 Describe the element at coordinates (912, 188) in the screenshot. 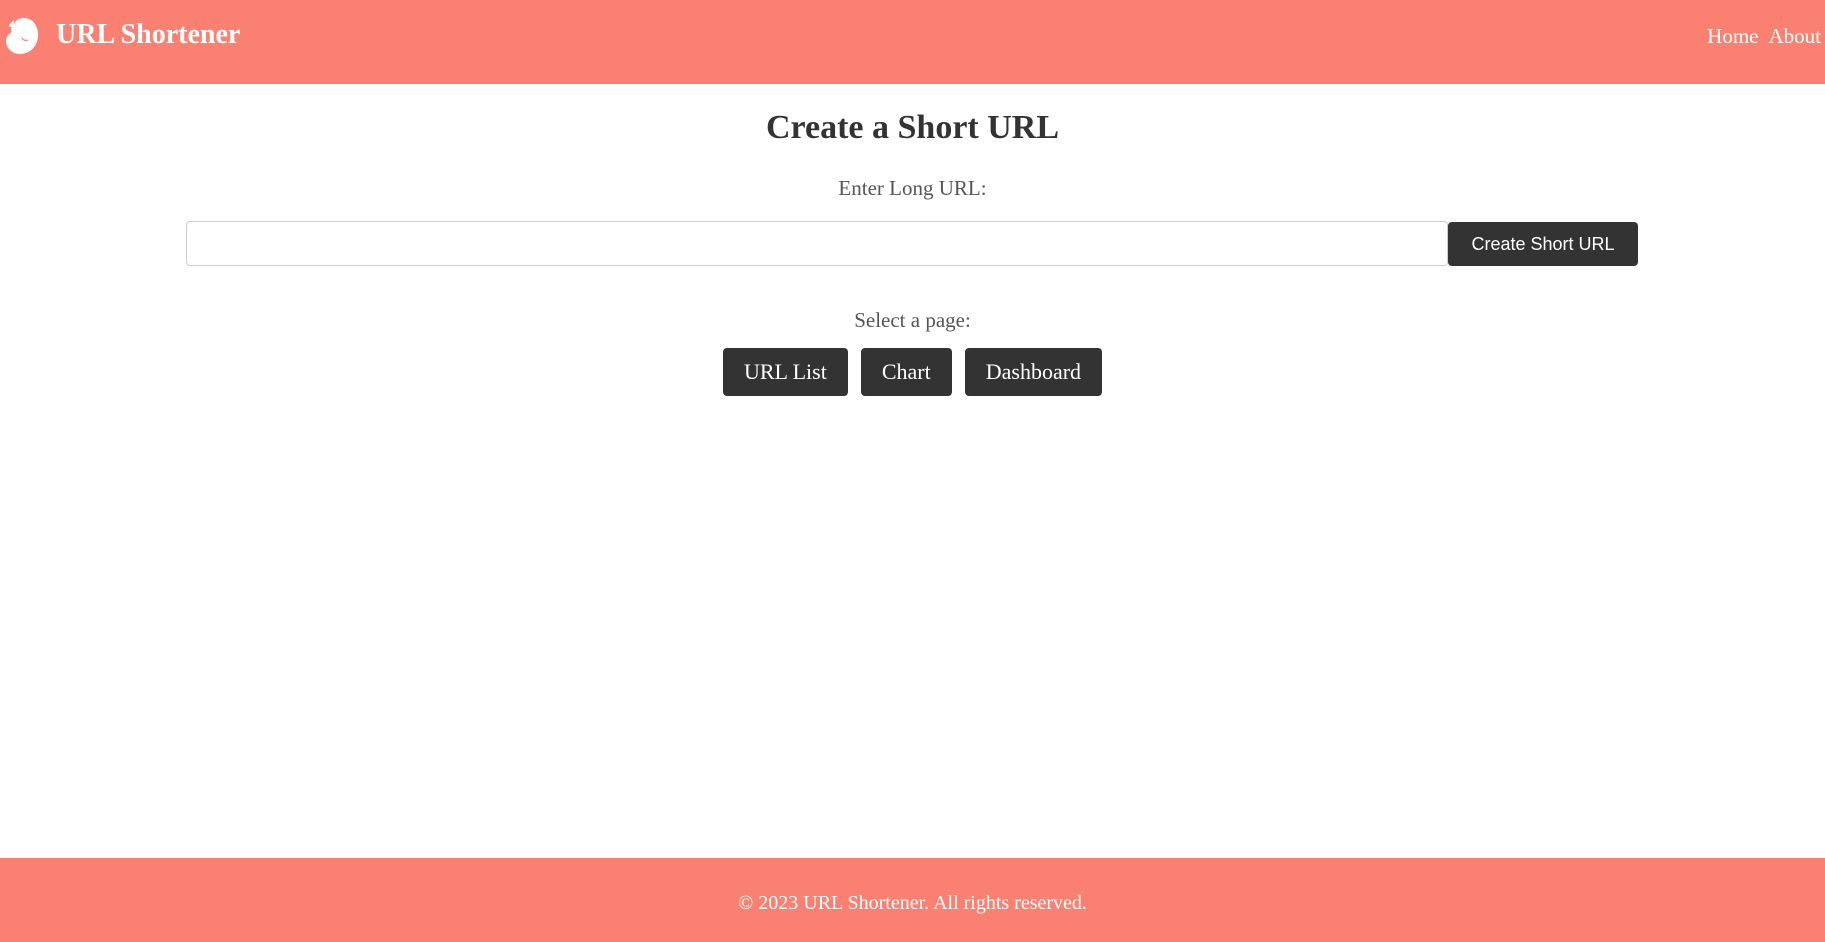

I see `long-url-label: Enter Long URL:` at that location.